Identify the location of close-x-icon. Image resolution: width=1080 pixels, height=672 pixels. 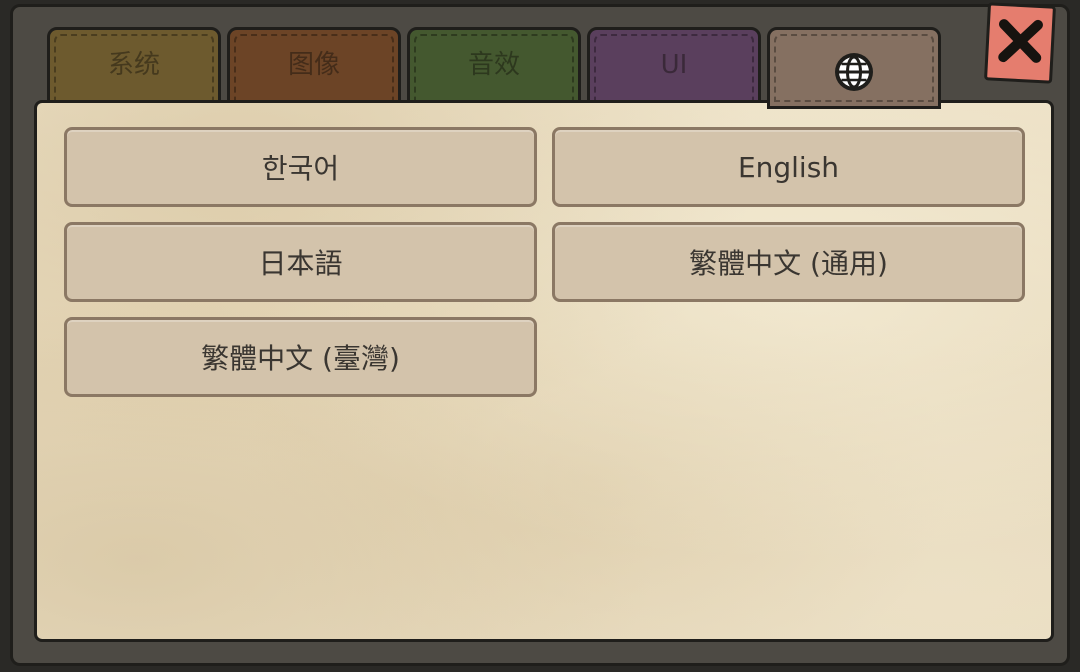
(1020, 43).